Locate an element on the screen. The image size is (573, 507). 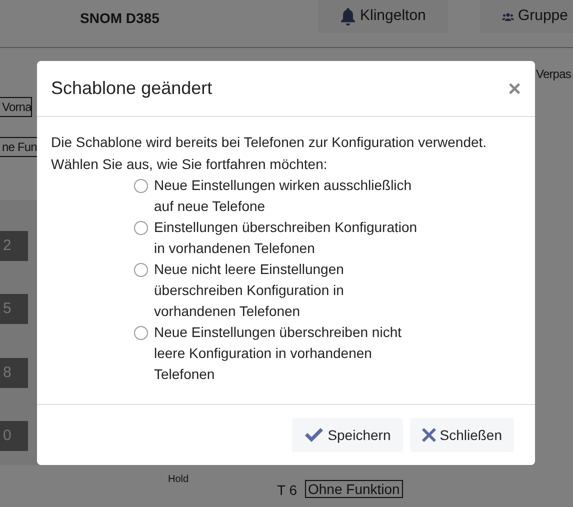
option-label: Neue Einstellungen überschreiben nicht leere Konfiguration in vorhandenen Telefonen is located at coordinates (278, 353).